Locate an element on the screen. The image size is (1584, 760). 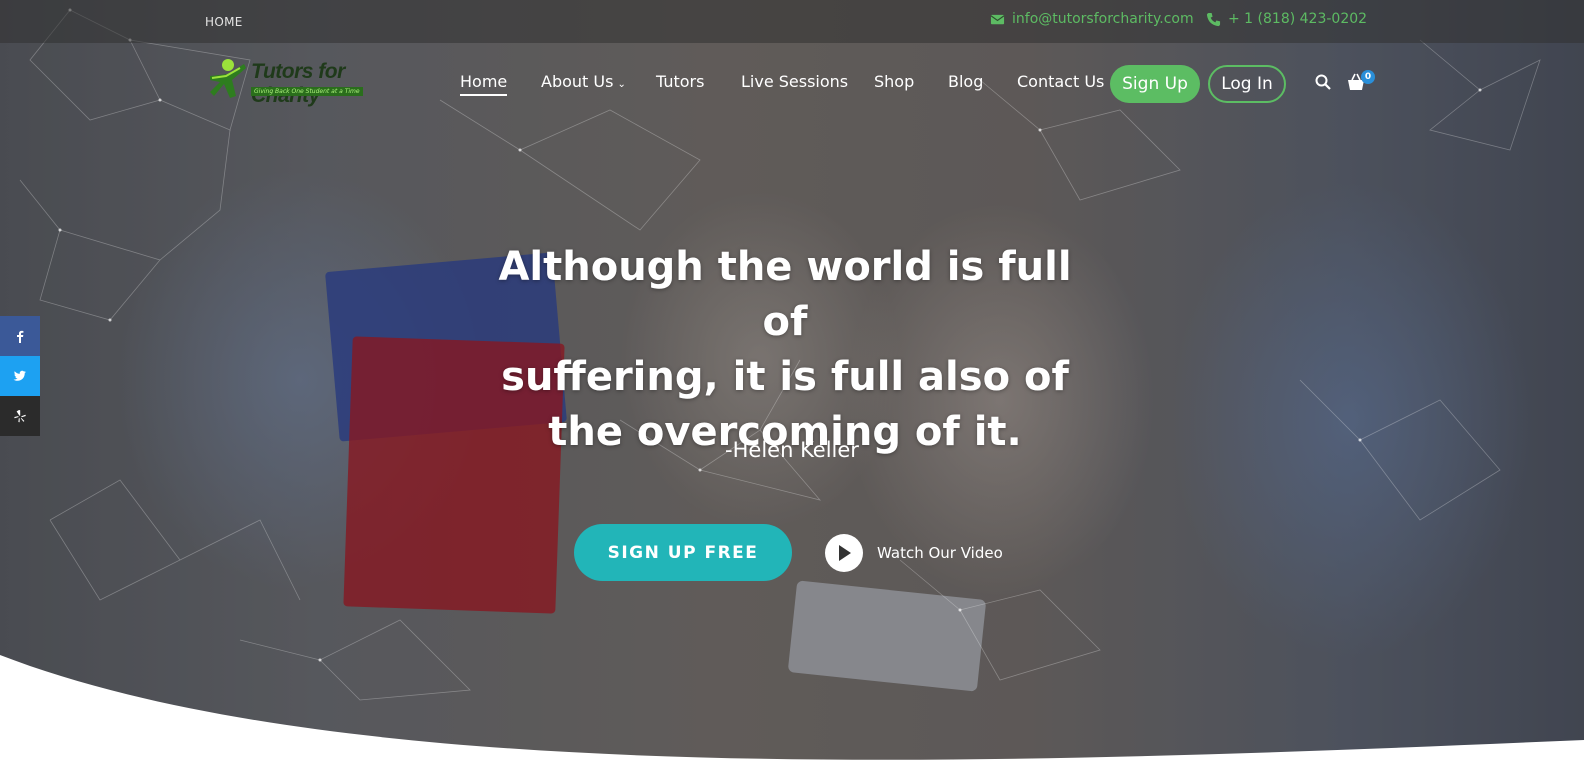
yelp-icon is located at coordinates (20, 416).